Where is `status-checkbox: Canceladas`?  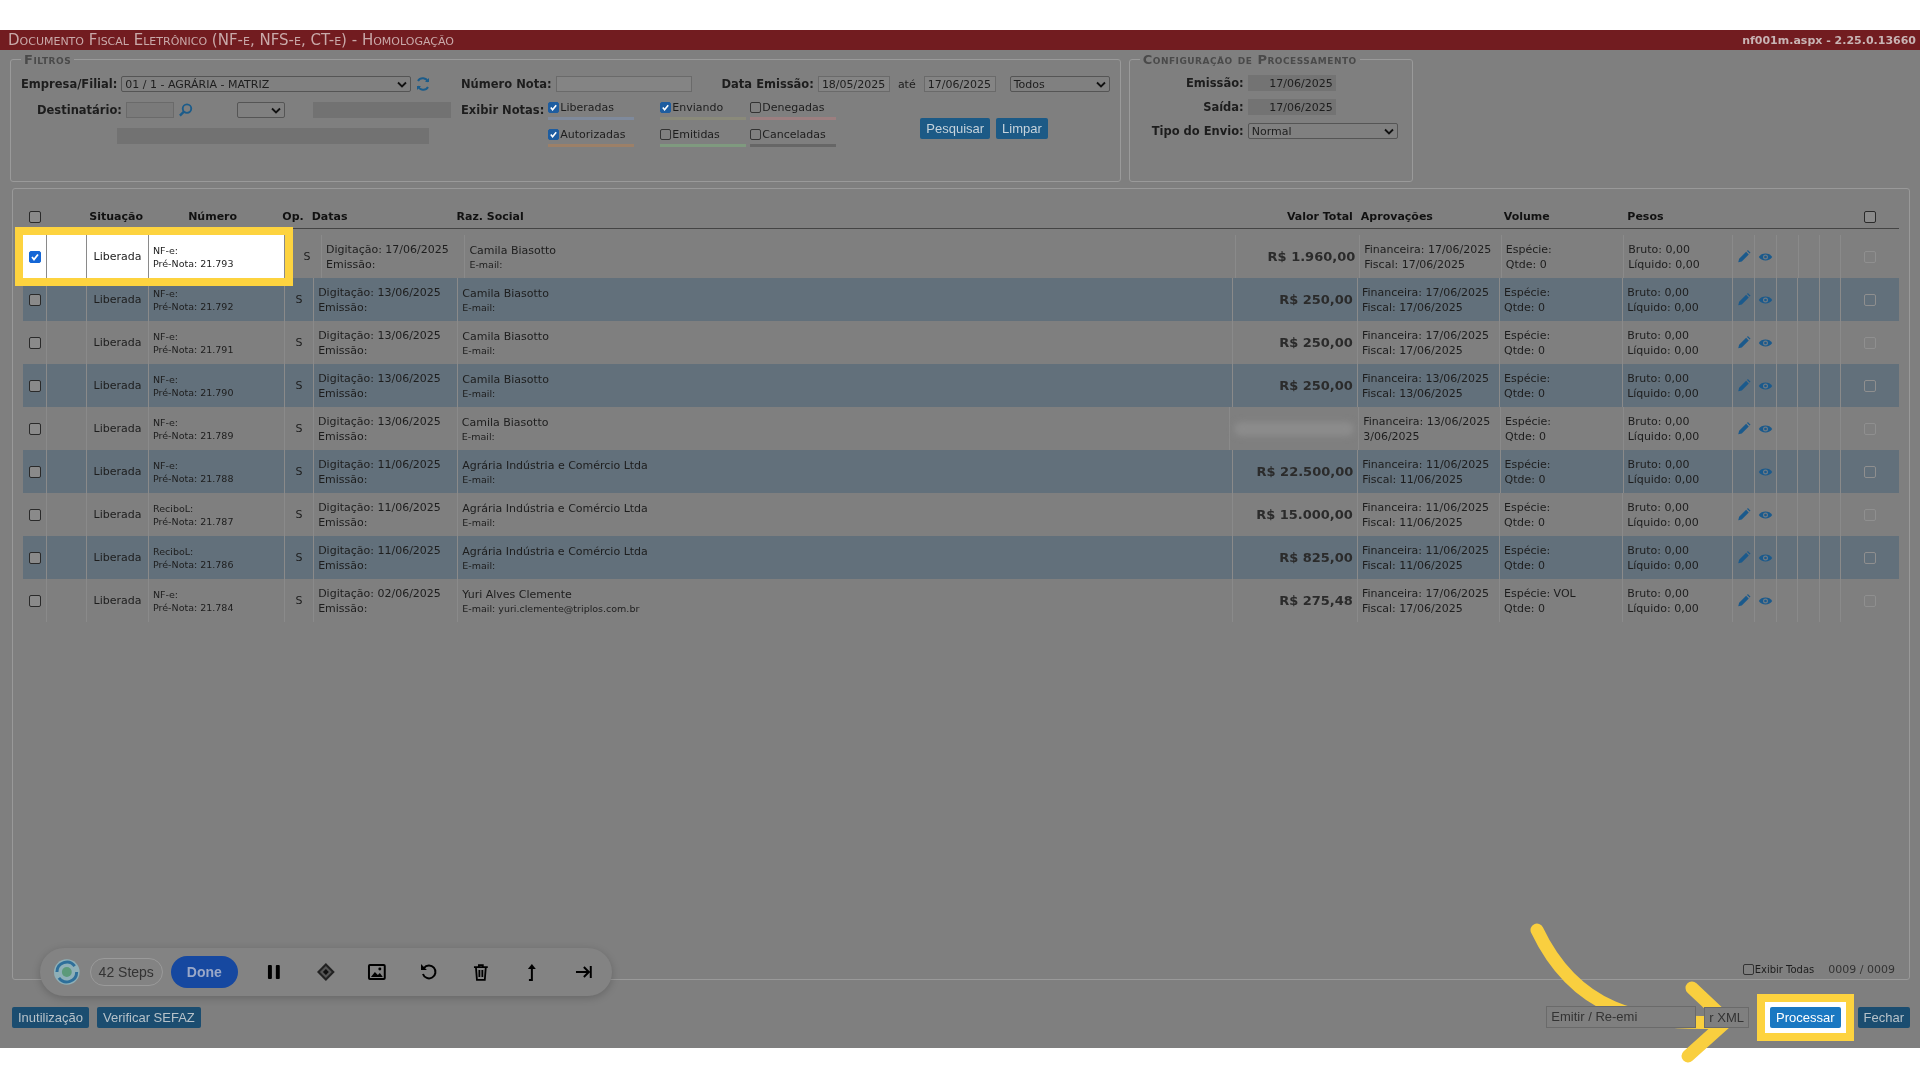 status-checkbox: Canceladas is located at coordinates (795, 134).